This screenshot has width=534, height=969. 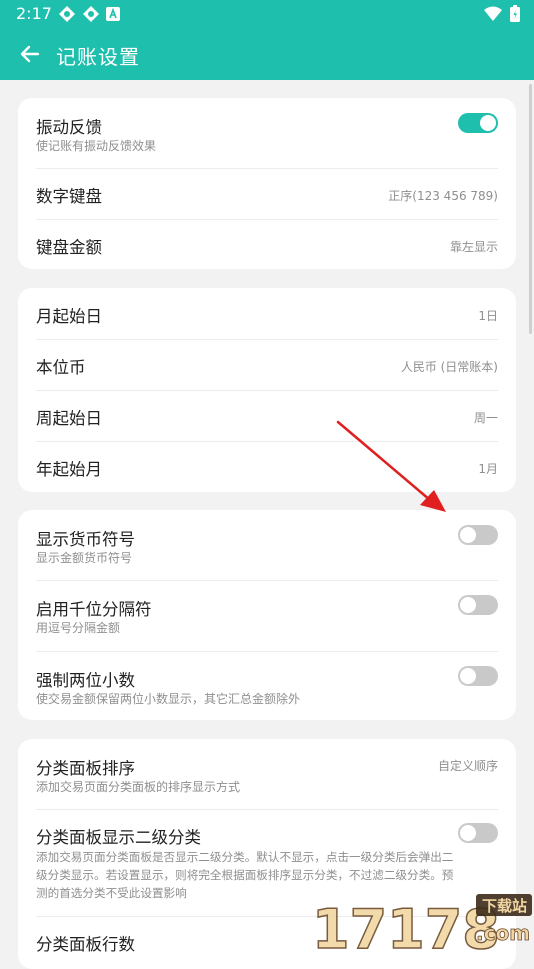 I want to click on two-decimals-toggle, so click(x=478, y=676).